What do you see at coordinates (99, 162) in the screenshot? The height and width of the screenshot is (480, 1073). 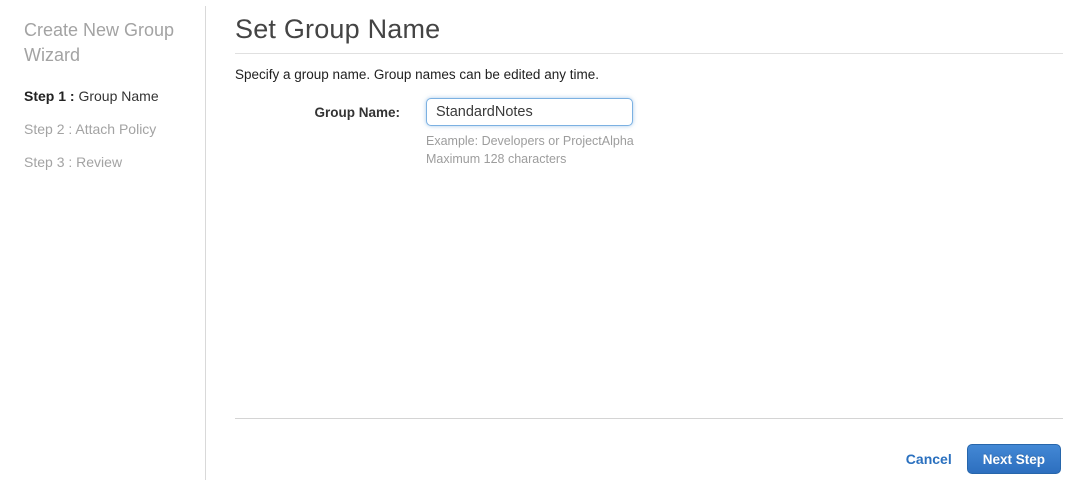 I see `step-3-label: Review` at bounding box center [99, 162].